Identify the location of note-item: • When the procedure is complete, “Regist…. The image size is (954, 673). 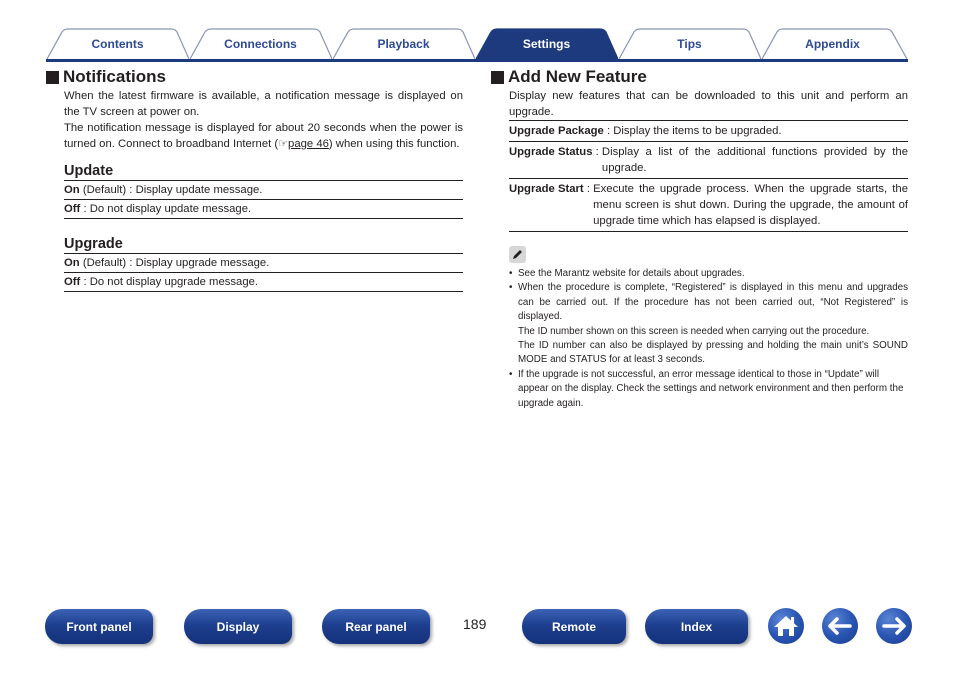
(708, 324).